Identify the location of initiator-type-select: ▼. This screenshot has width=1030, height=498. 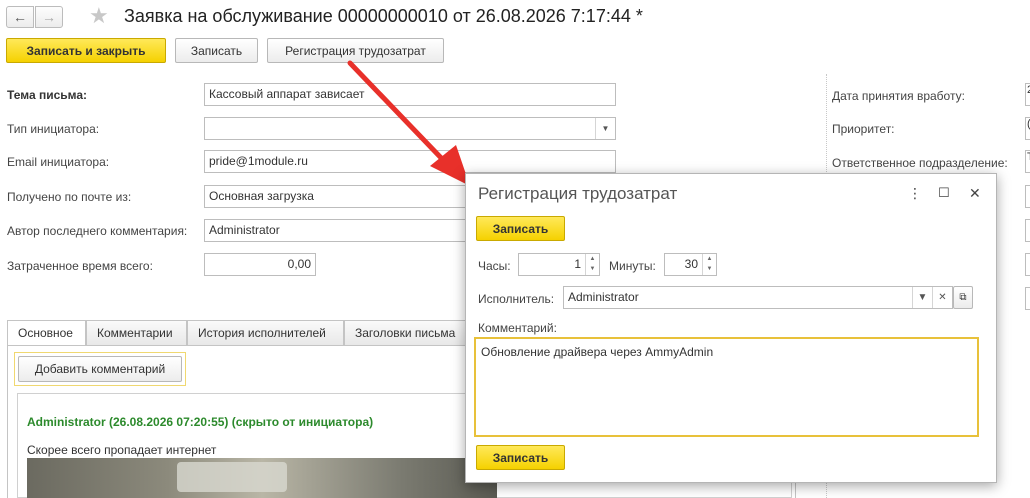
(410, 128).